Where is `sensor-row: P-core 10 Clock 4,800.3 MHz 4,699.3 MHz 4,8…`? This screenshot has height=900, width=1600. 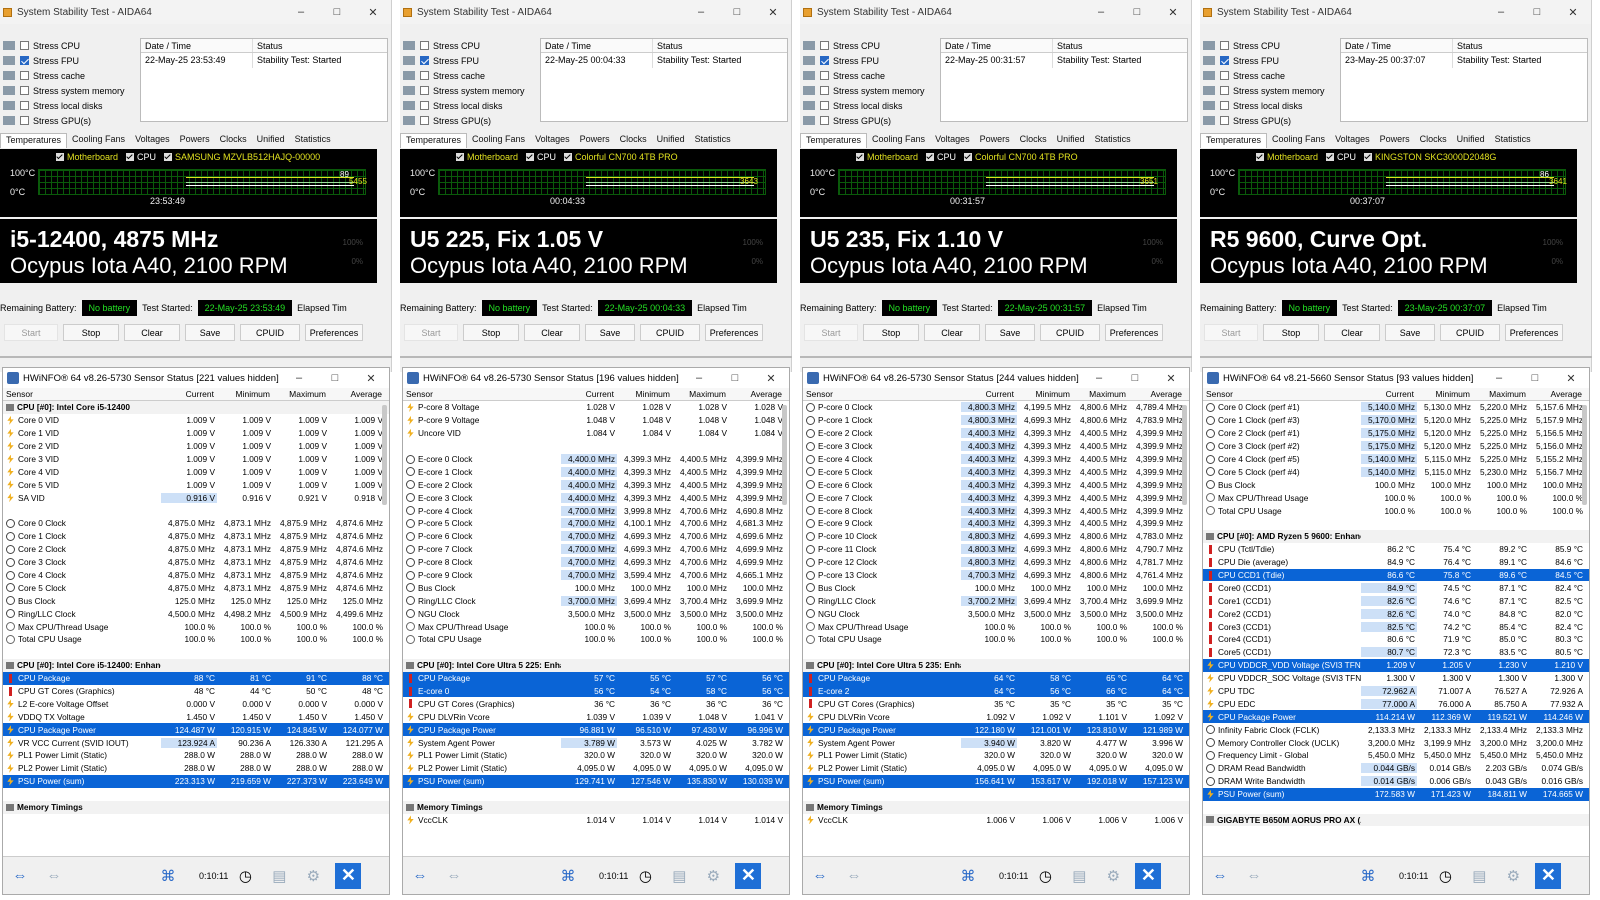
sensor-row: P-core 10 Clock 4,800.3 MHz 4,699.3 MHz 4,8… is located at coordinates (996, 536).